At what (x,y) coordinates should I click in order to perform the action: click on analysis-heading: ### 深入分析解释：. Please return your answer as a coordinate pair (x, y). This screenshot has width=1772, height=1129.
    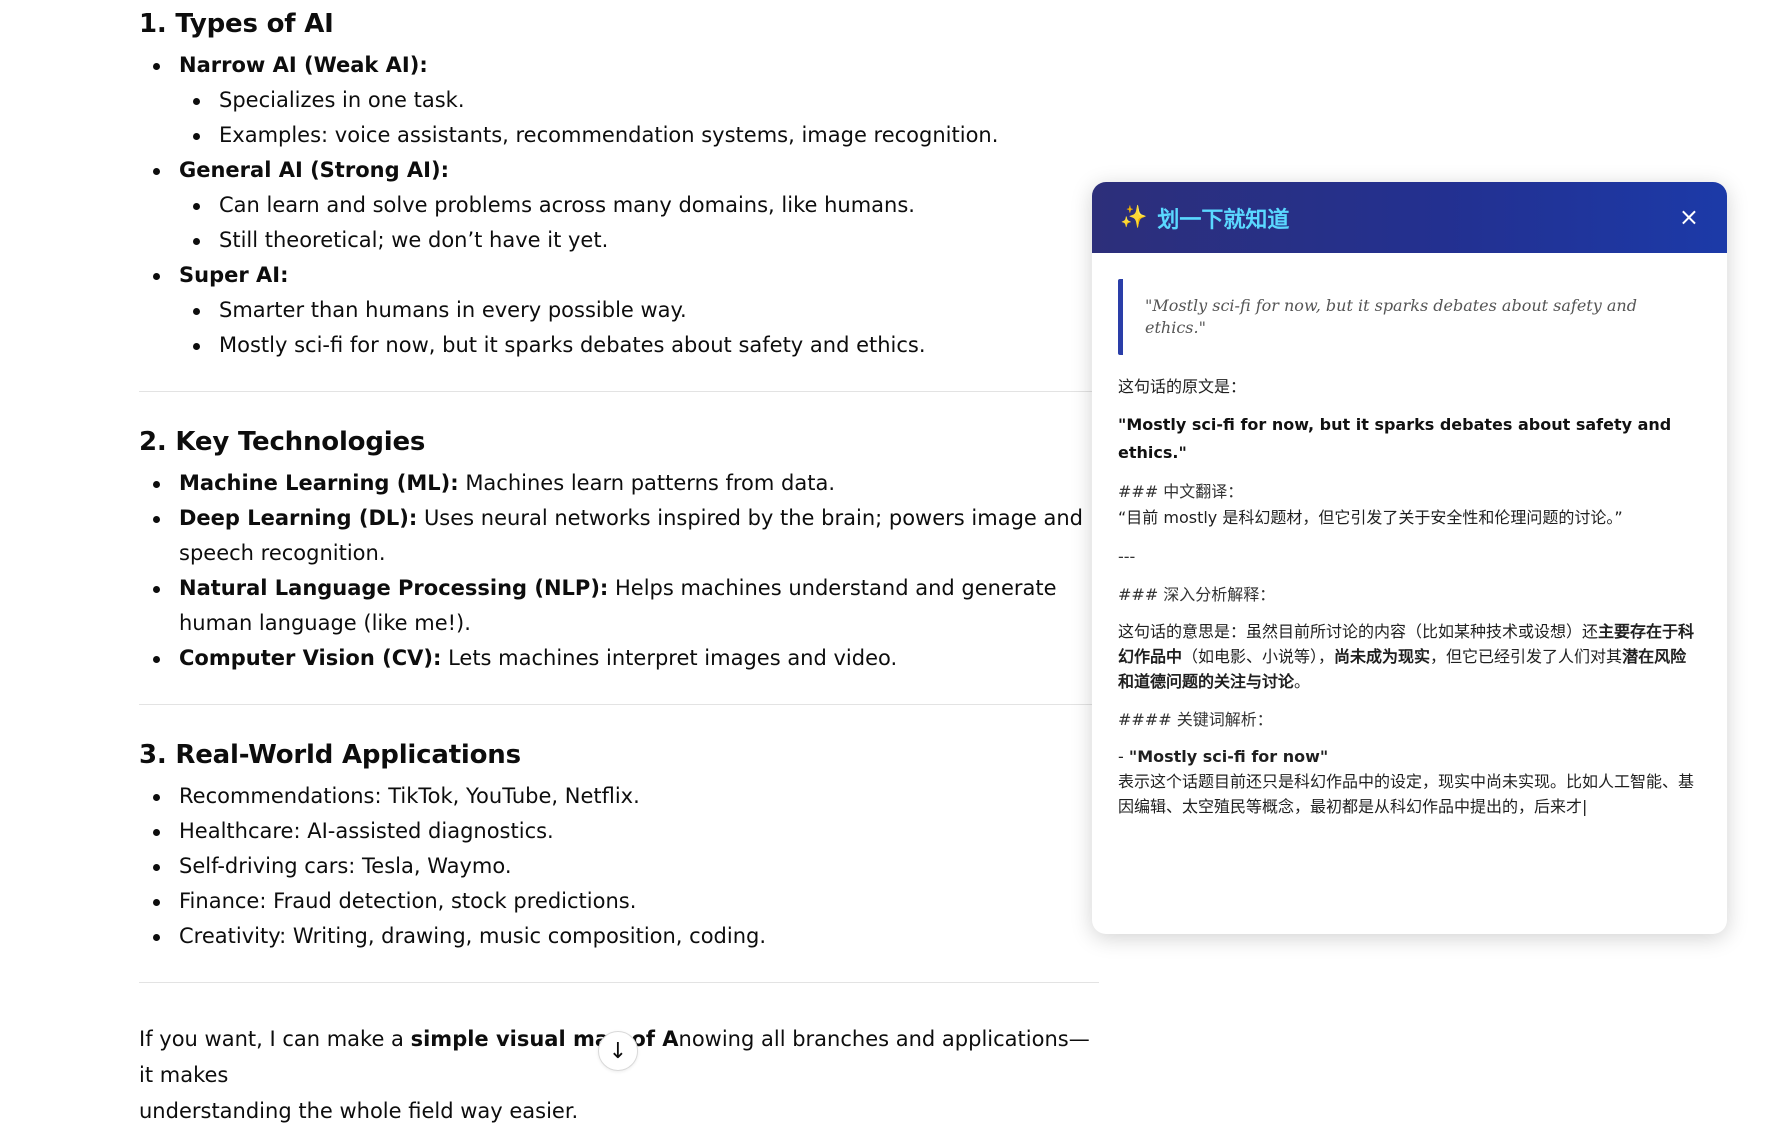
    Looking at the image, I should click on (1197, 594).